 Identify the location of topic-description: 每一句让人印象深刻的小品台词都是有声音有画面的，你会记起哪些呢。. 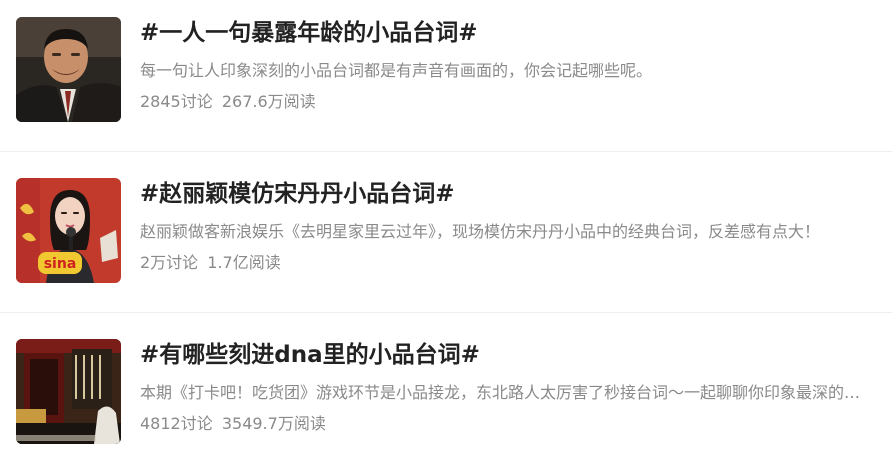
(396, 70).